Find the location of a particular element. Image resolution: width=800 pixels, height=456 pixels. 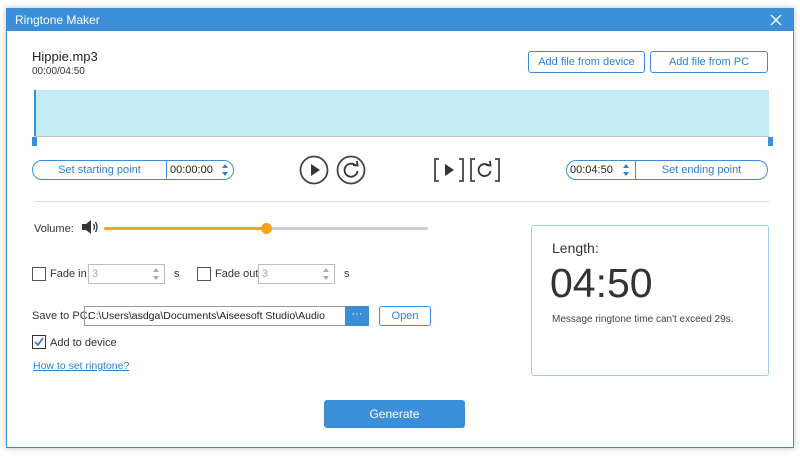

replay-button is located at coordinates (351, 172).